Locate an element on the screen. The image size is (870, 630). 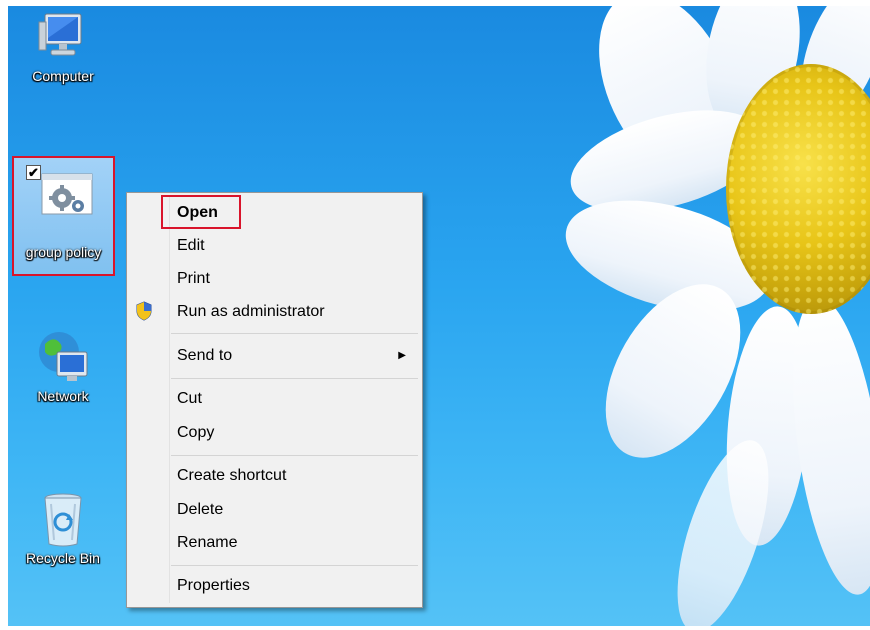
menu-item-print: Print is located at coordinates (294, 279).